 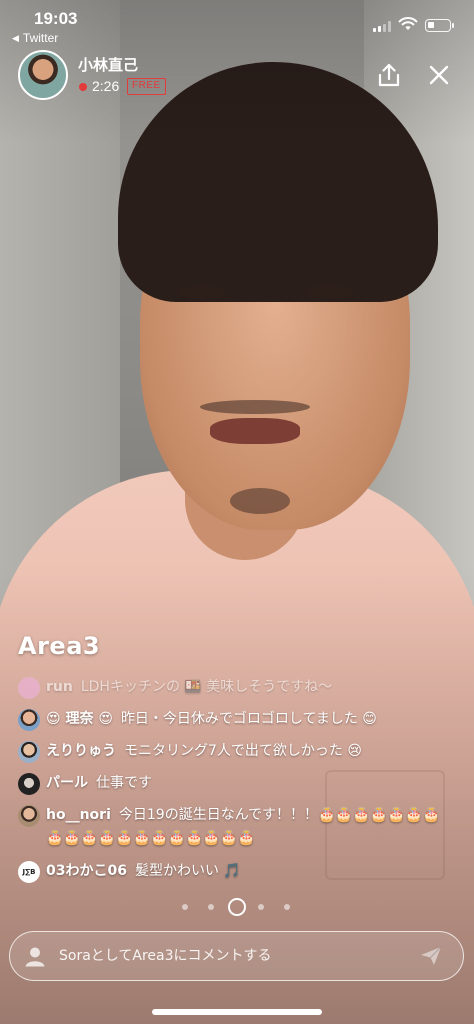 I want to click on comment-item: パール 仕事です, so click(x=238, y=783).